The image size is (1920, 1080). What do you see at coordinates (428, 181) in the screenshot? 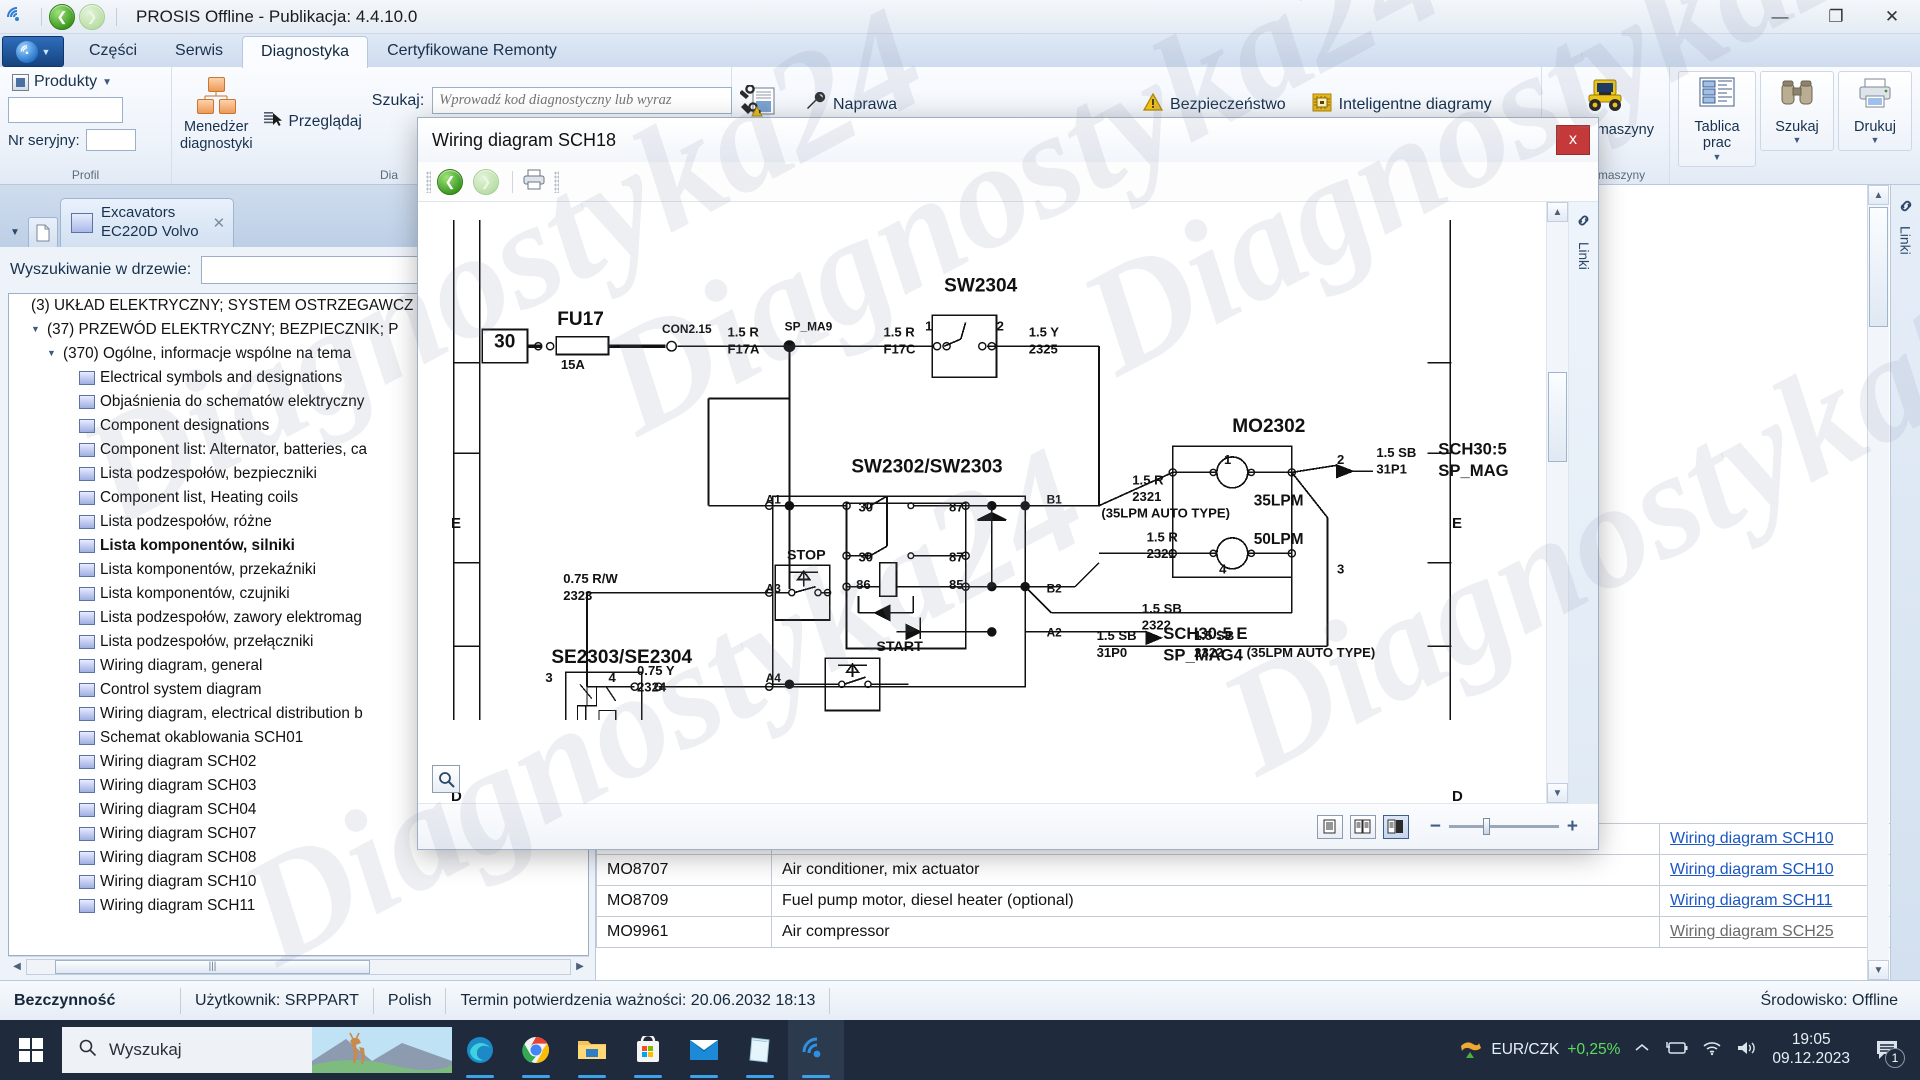
I see `toolbar-grip` at bounding box center [428, 181].